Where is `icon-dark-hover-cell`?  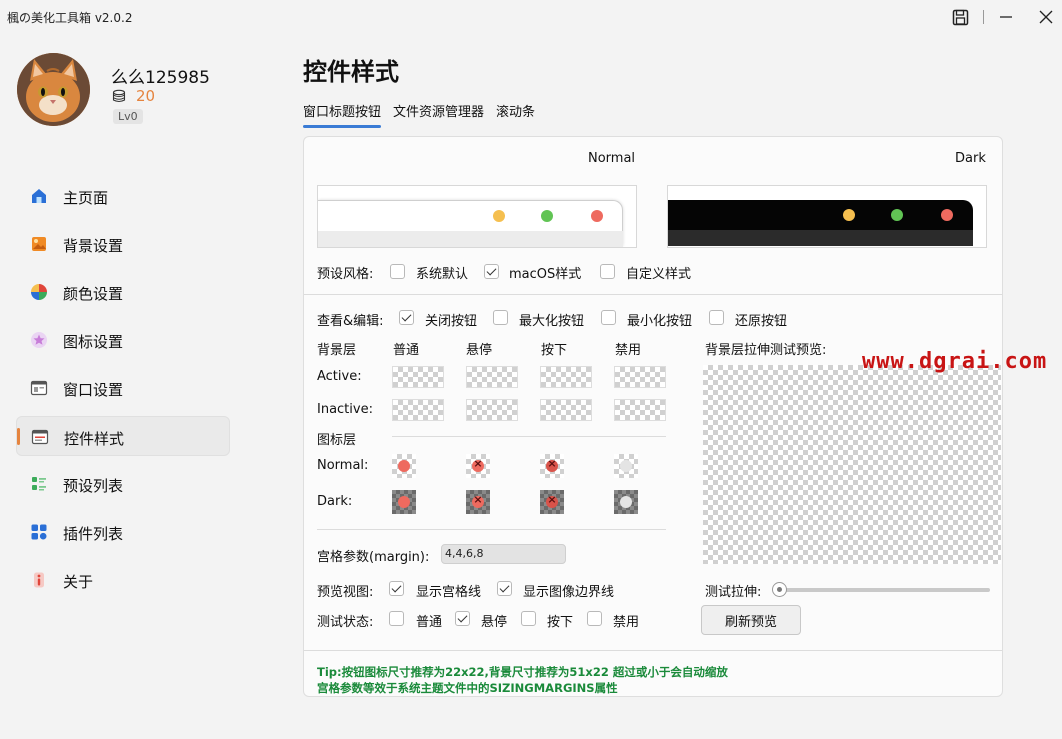 icon-dark-hover-cell is located at coordinates (478, 502).